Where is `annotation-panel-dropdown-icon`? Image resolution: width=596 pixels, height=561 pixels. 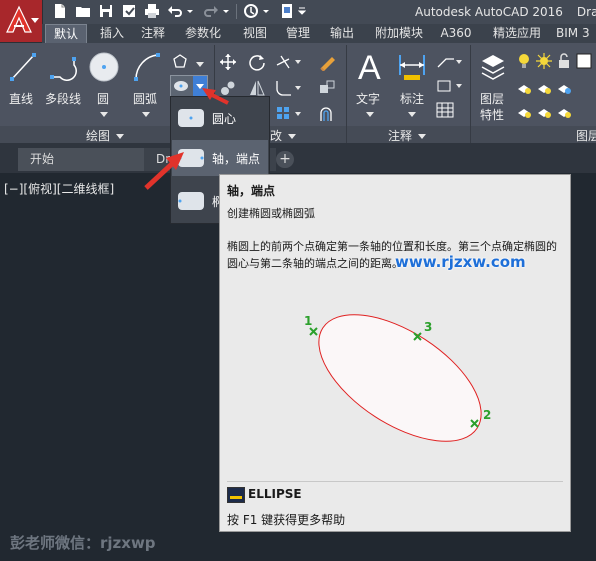 annotation-panel-dropdown-icon is located at coordinates (422, 136).